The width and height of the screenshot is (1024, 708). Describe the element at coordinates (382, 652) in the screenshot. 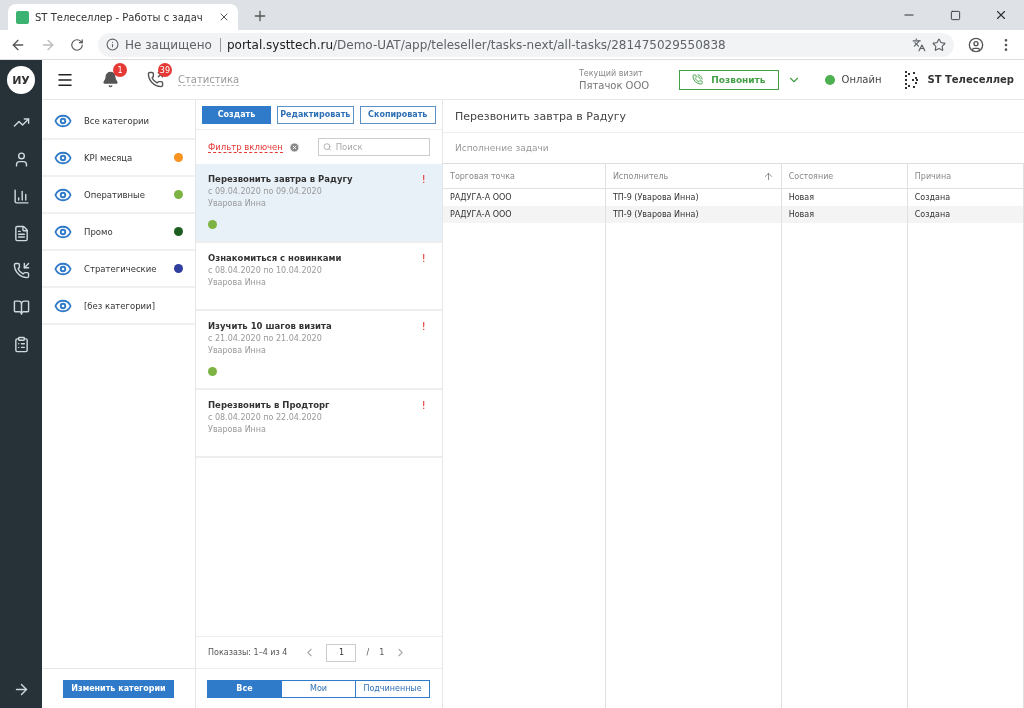

I see `page-total: 1` at that location.